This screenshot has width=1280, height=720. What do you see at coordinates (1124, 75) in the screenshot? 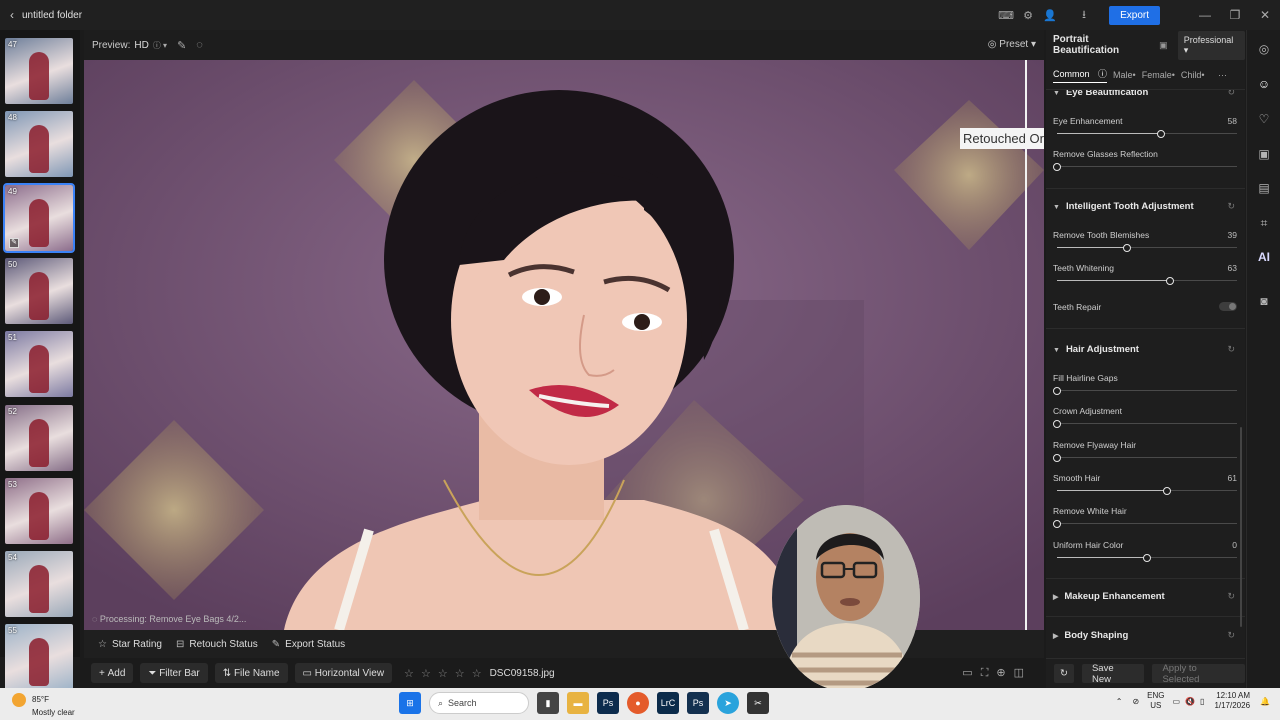
I see `tab-male: Male•` at bounding box center [1124, 75].